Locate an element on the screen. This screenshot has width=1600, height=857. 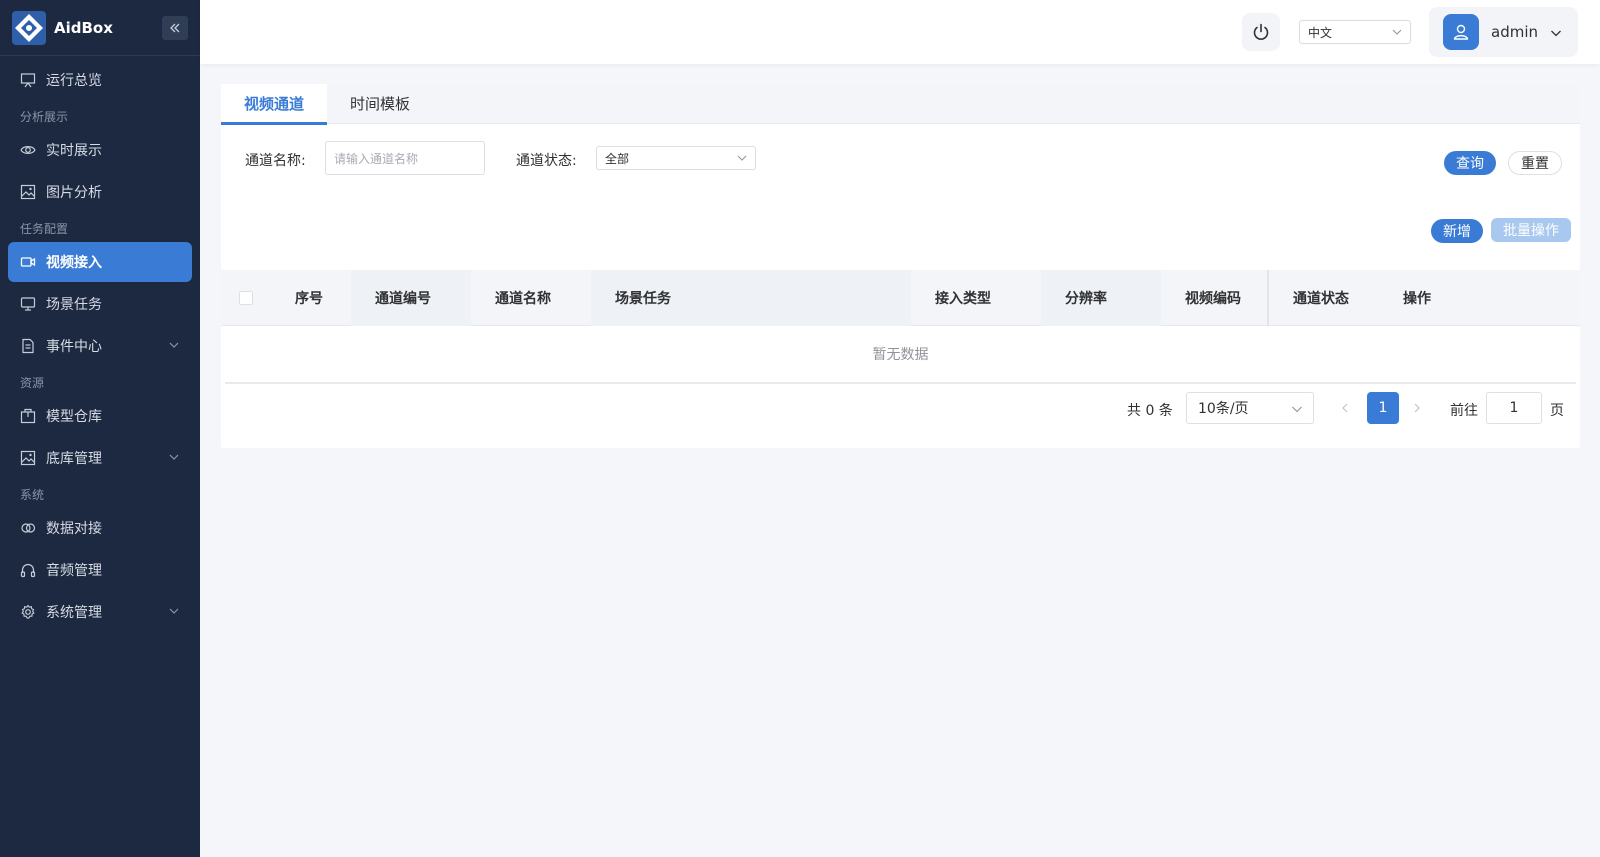
tab-bar: 视频通道 时间模板 is located at coordinates (900, 104).